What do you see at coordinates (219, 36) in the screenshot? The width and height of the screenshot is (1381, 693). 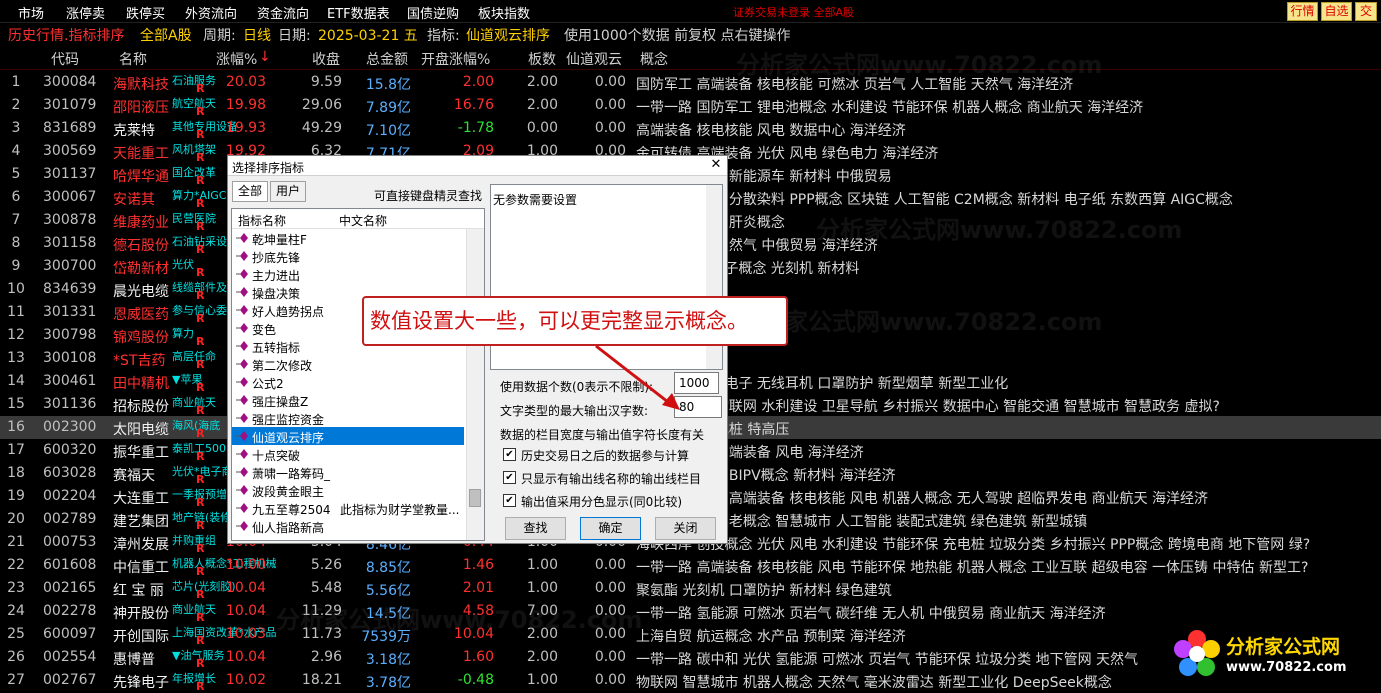 I see `period-label: 周期:` at bounding box center [219, 36].